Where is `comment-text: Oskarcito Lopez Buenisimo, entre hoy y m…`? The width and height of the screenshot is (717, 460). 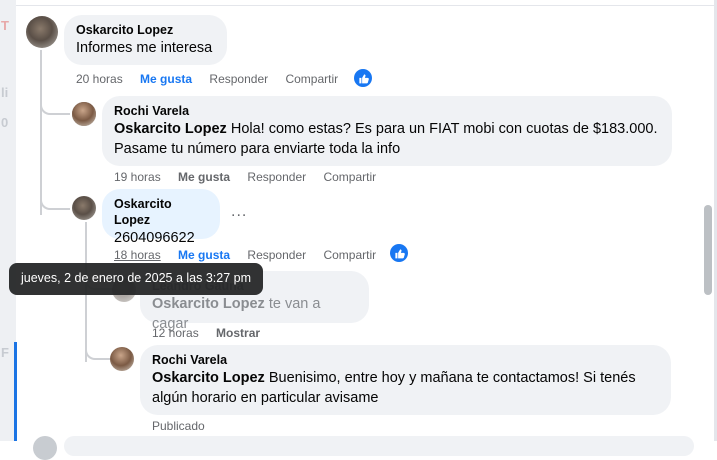 comment-text: Oskarcito Lopez Buenisimo, entre hoy y m… is located at coordinates (394, 388).